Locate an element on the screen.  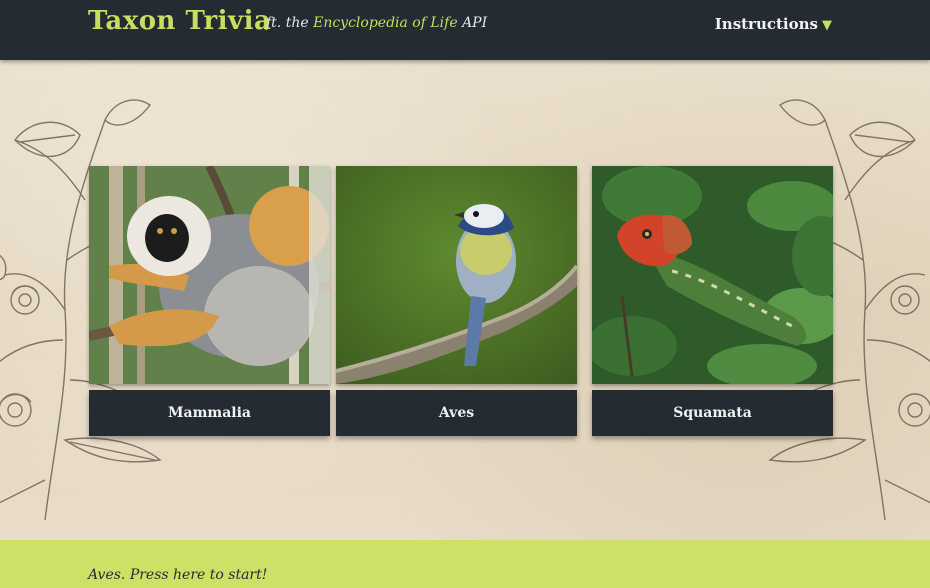
app-title: Taxon Trivia is located at coordinates (179, 21).